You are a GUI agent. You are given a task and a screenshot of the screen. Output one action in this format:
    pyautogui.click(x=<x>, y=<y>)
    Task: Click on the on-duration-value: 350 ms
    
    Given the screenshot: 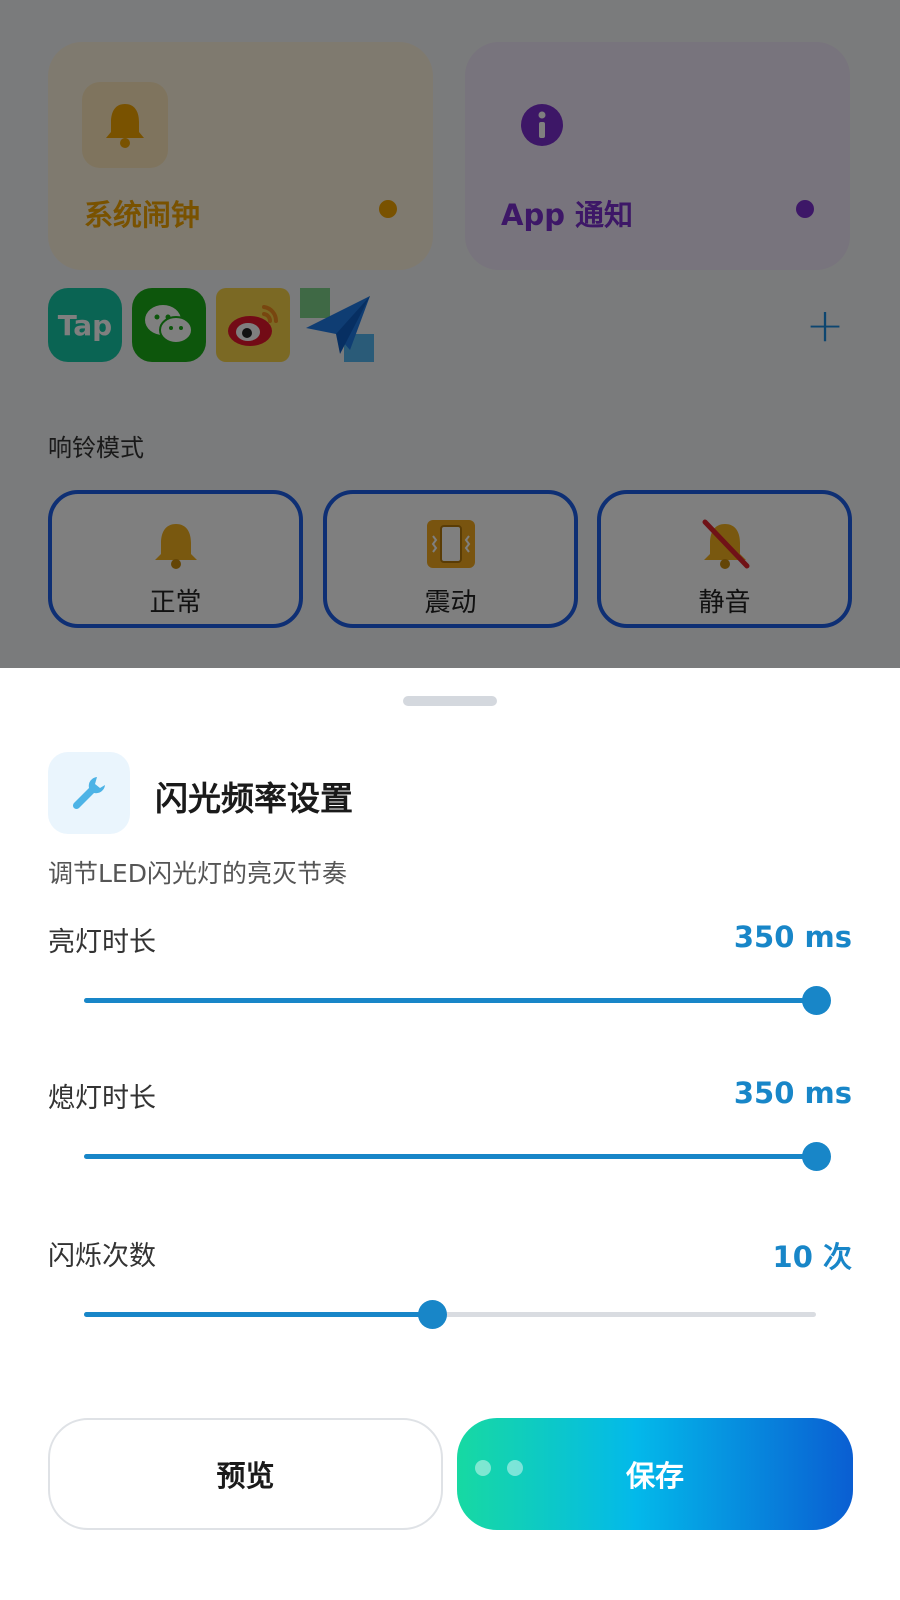 What is the action you would take?
    pyautogui.click(x=792, y=937)
    